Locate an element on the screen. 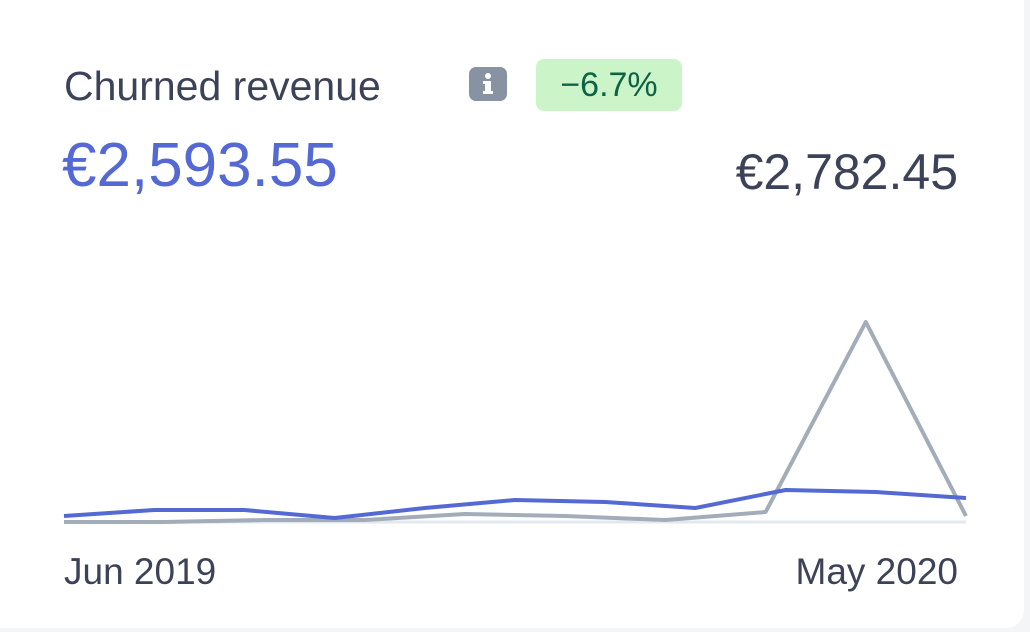  x-axis-start-label: Jun 2019 is located at coordinates (140, 571).